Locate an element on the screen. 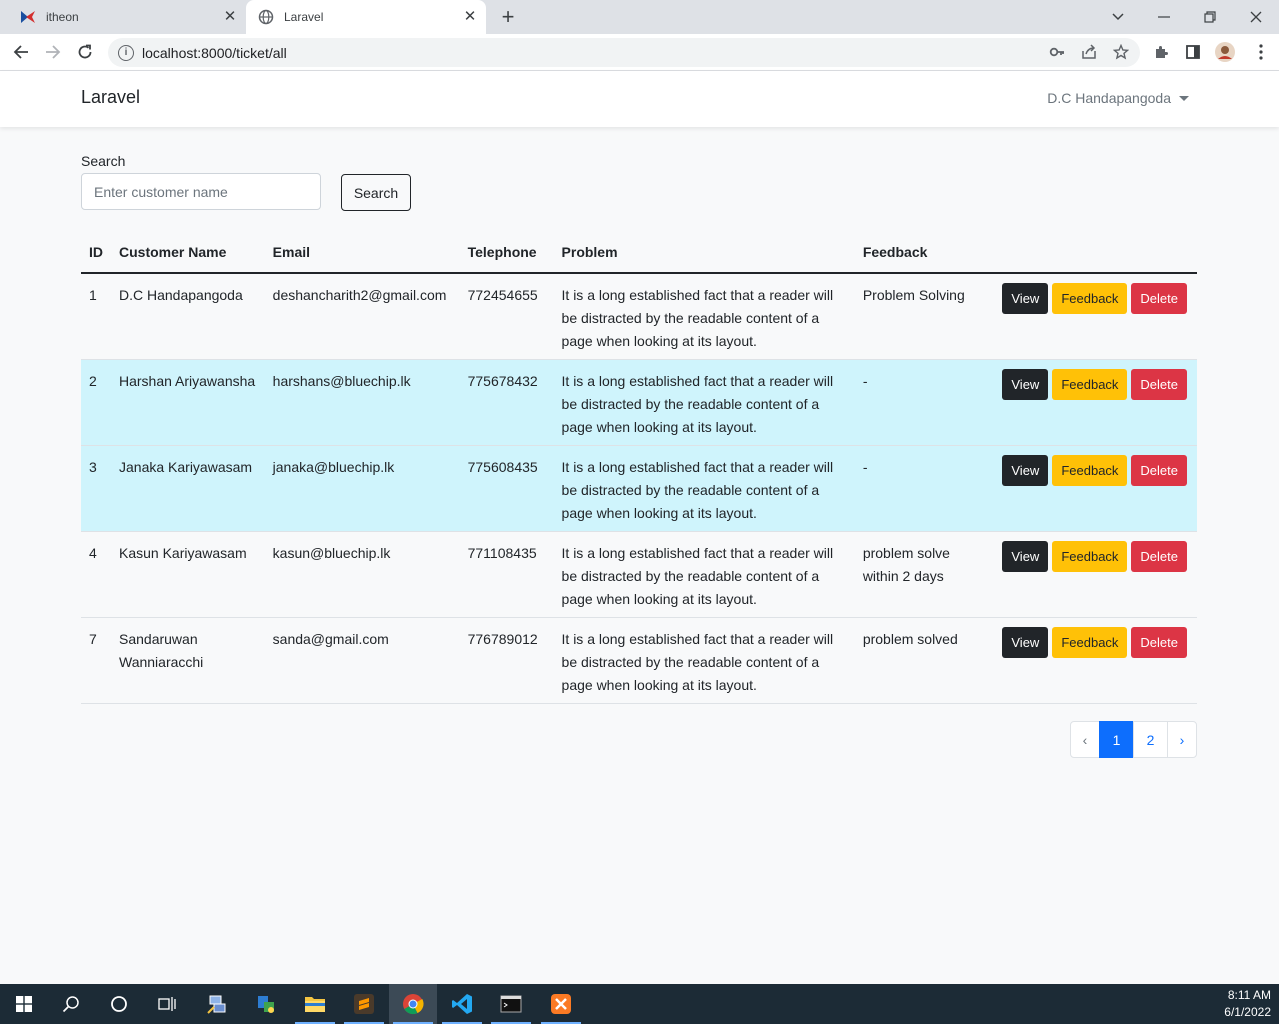  cell-email: deshancharith2@gmail.com is located at coordinates (362, 316).